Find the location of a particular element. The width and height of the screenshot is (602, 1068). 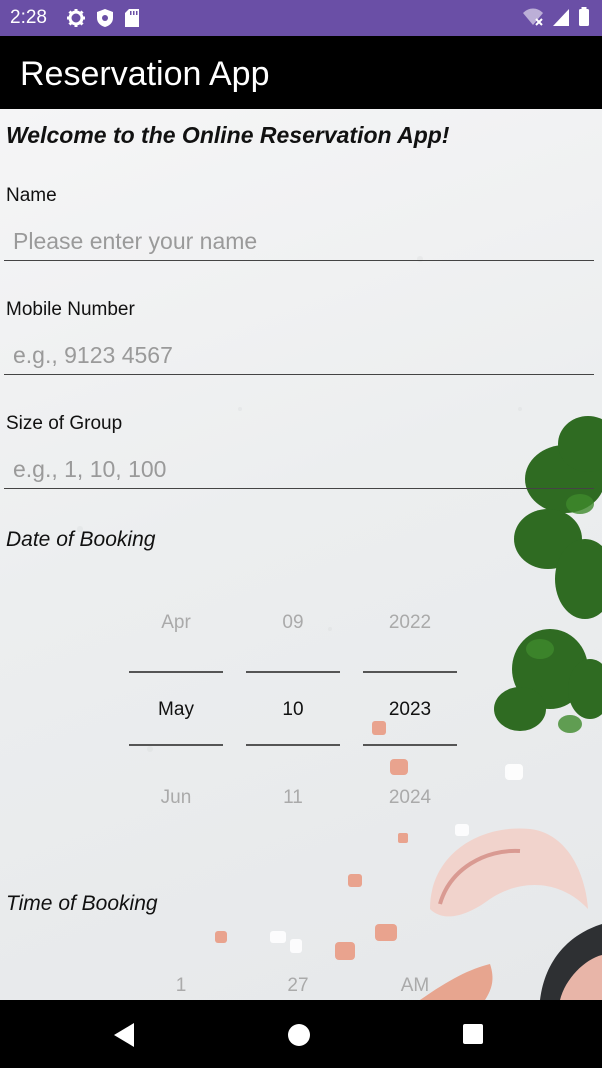

group-size-field is located at coordinates (299, 469).